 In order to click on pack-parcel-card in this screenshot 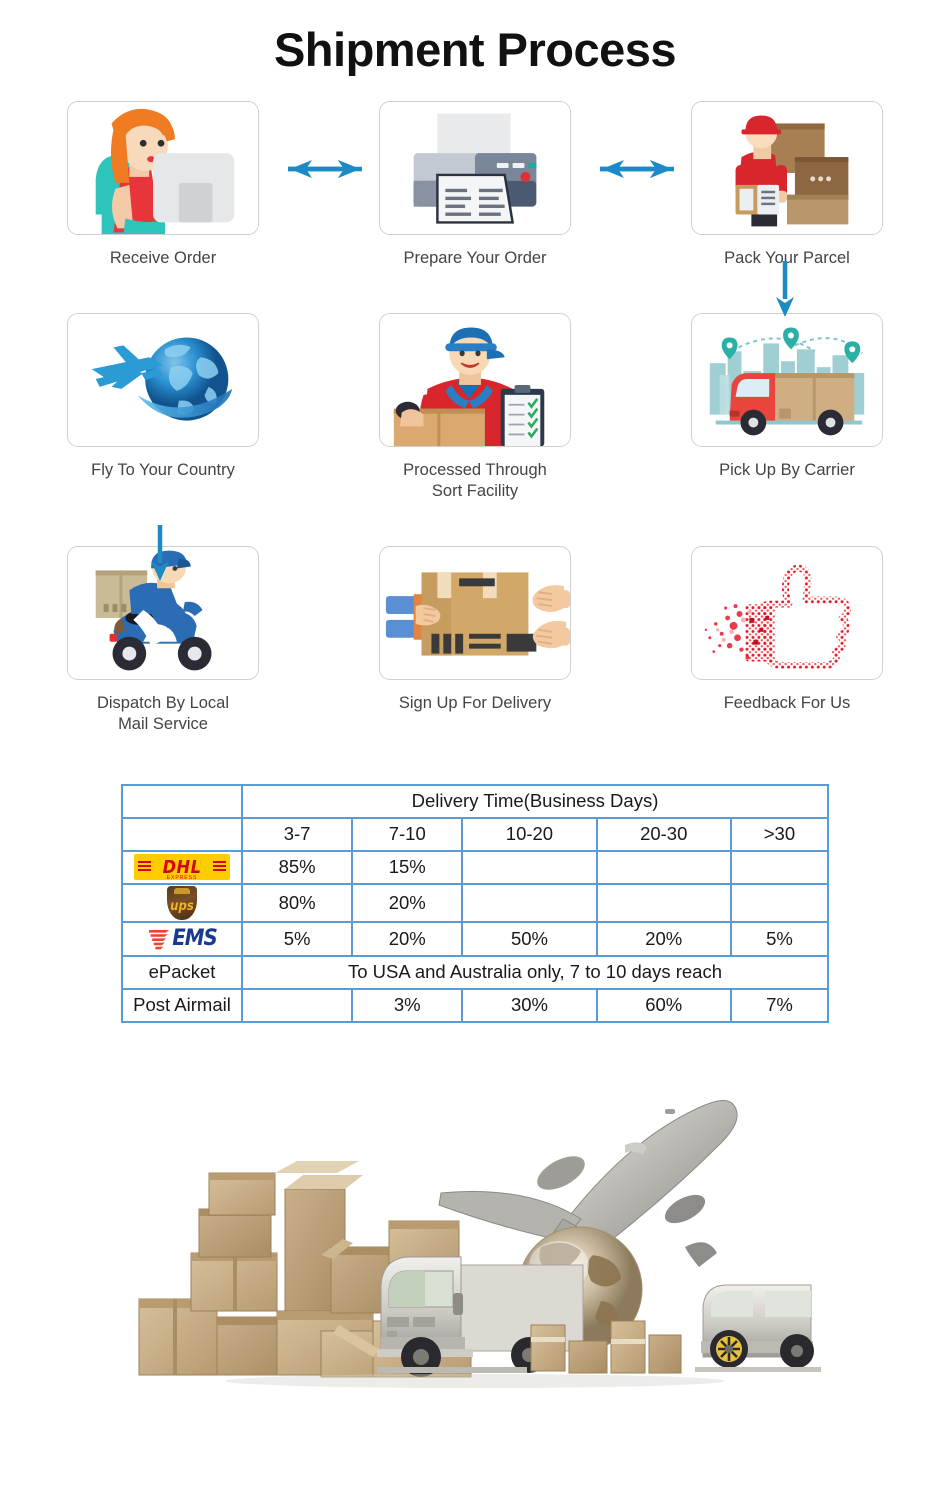, I will do `click(787, 168)`.